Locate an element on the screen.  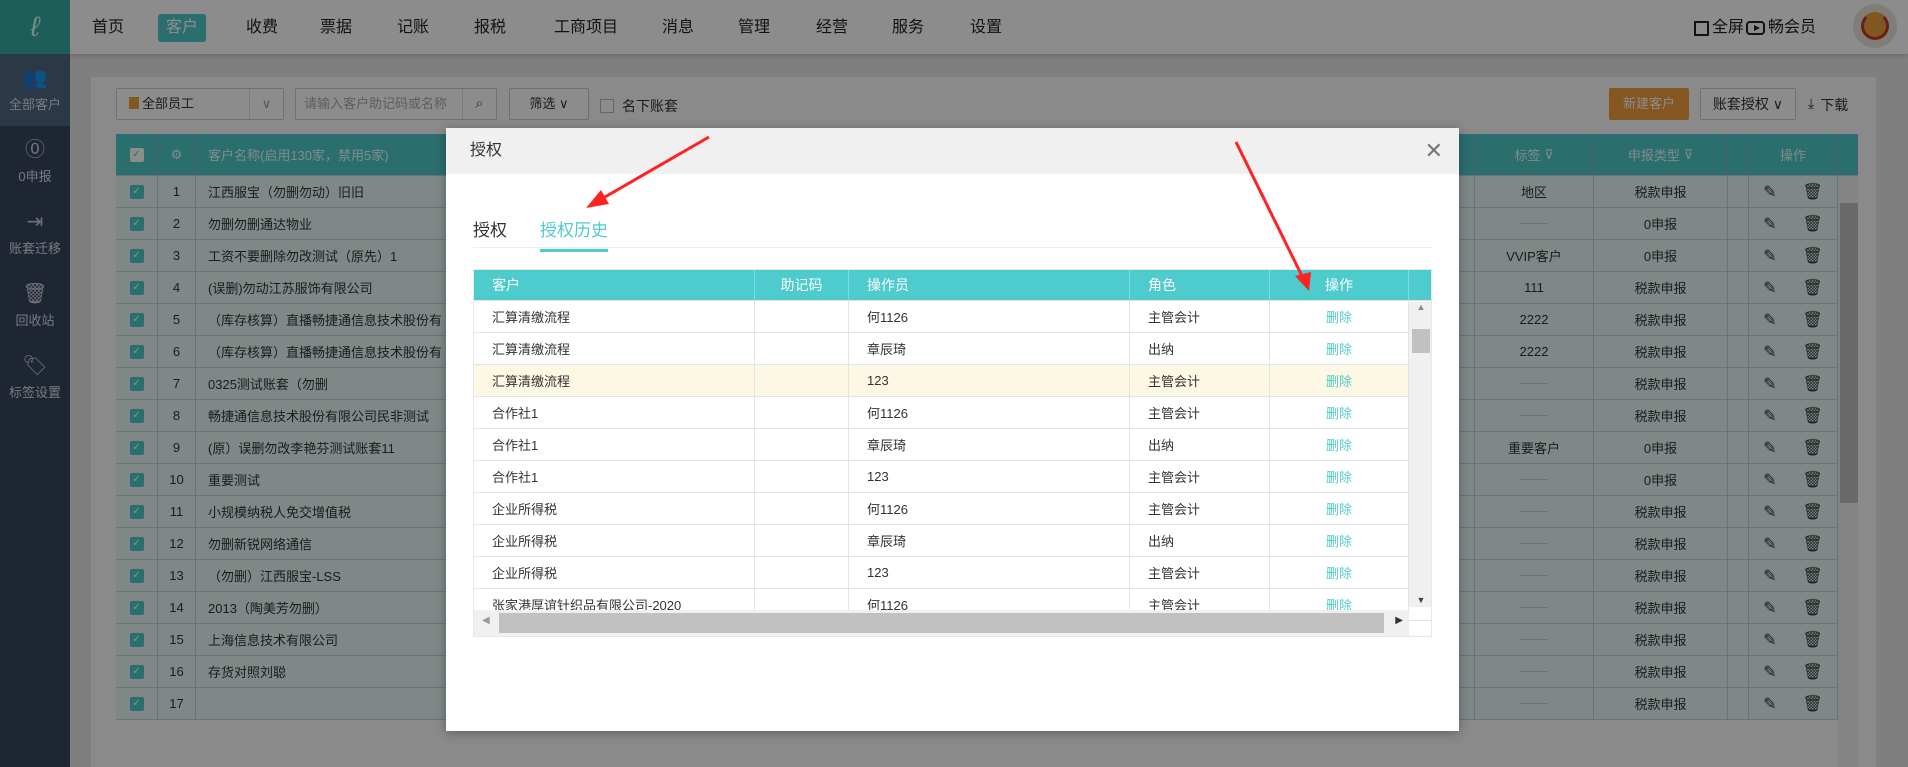
arrow-to-action-column is located at coordinates (1269, 210).